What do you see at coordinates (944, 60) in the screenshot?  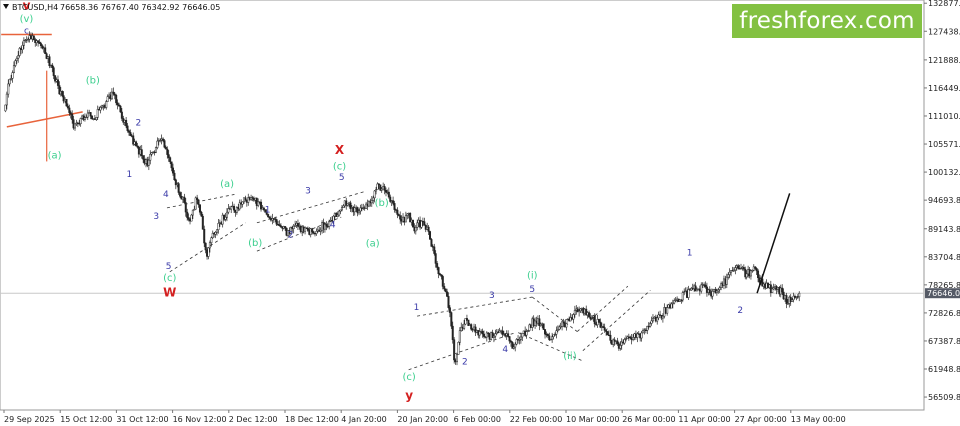 I see `y-tick-label: 121888.80` at bounding box center [944, 60].